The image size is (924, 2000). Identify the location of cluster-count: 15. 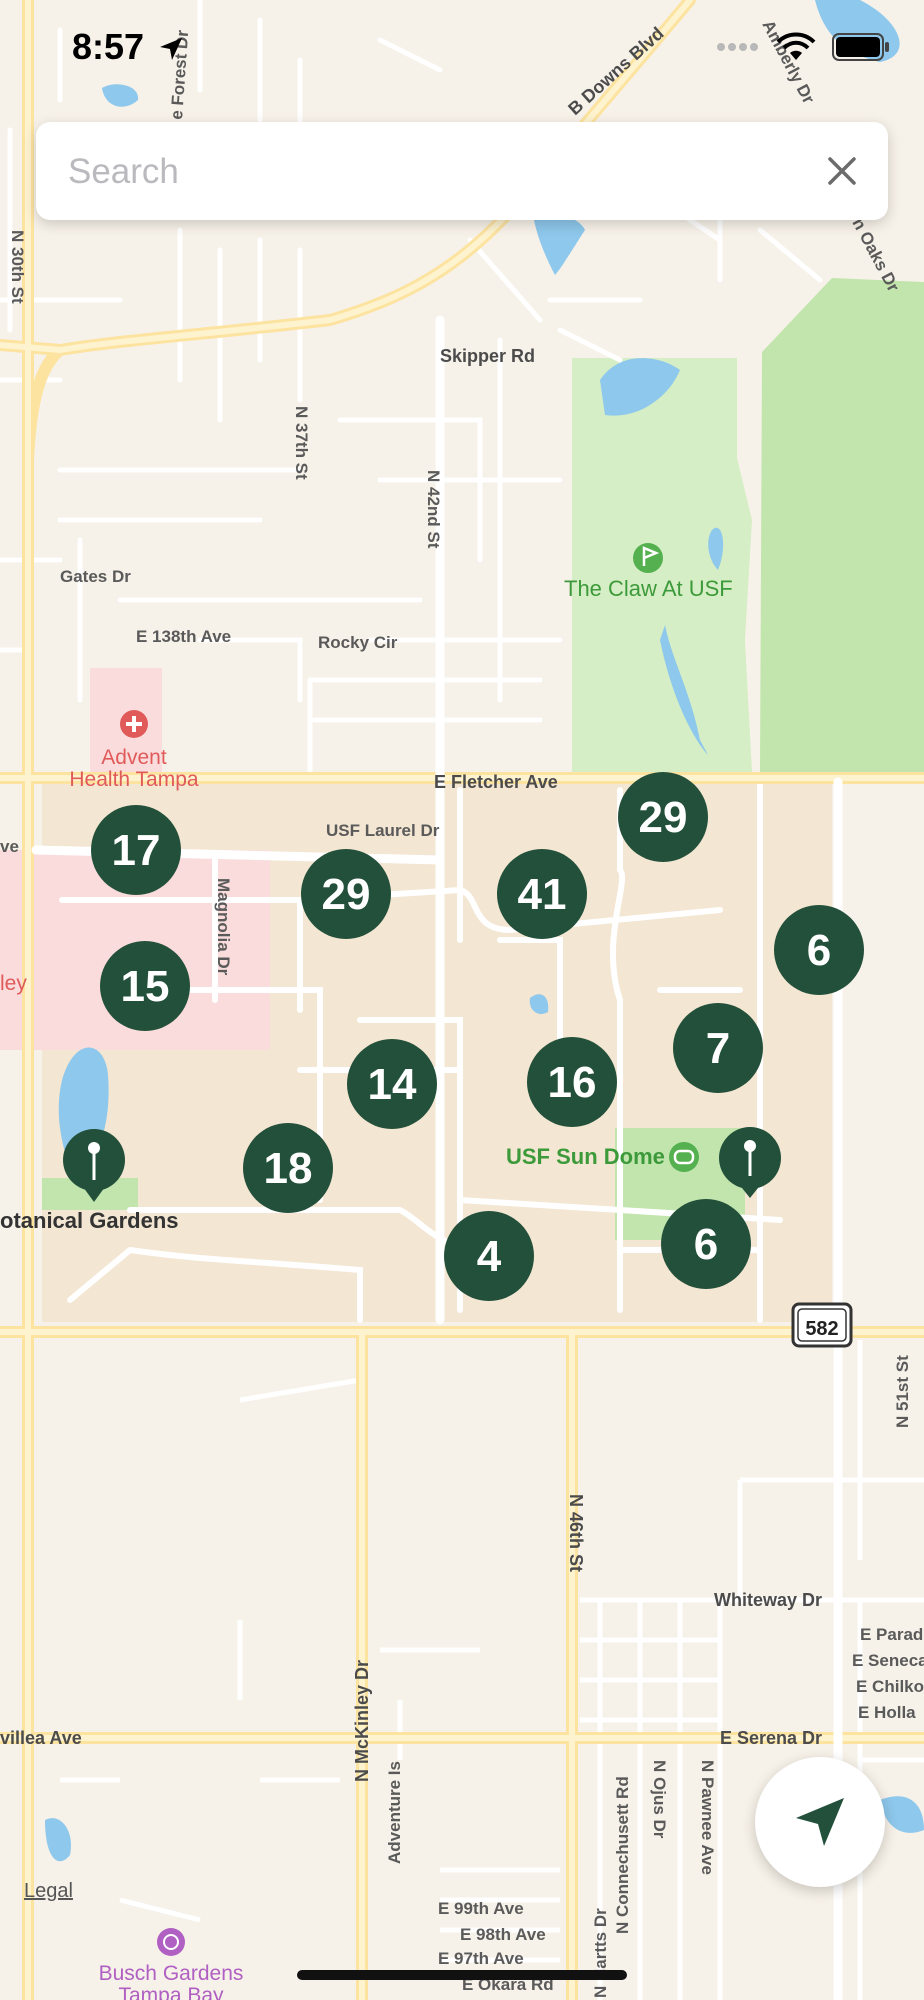
(145, 986).